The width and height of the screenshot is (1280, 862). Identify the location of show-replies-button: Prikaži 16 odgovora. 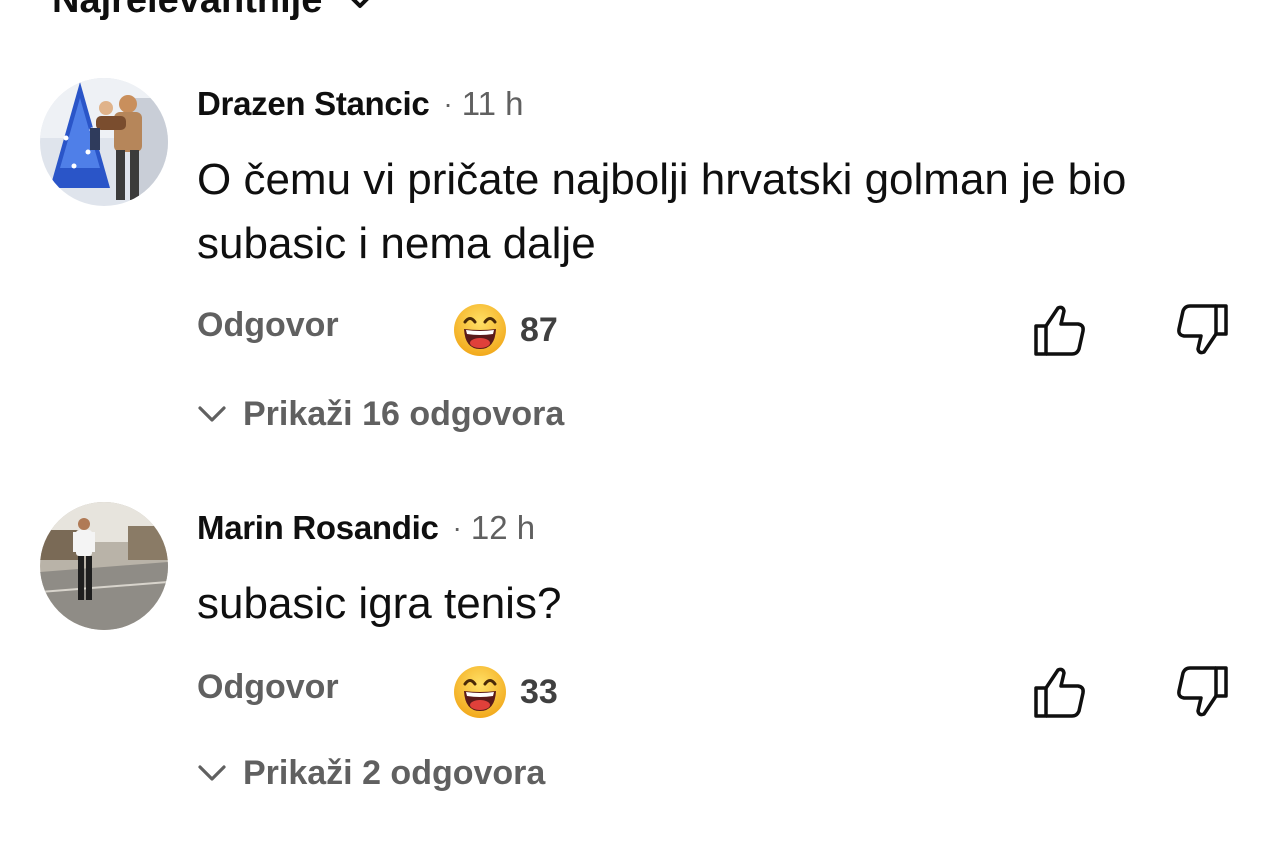
(380, 414).